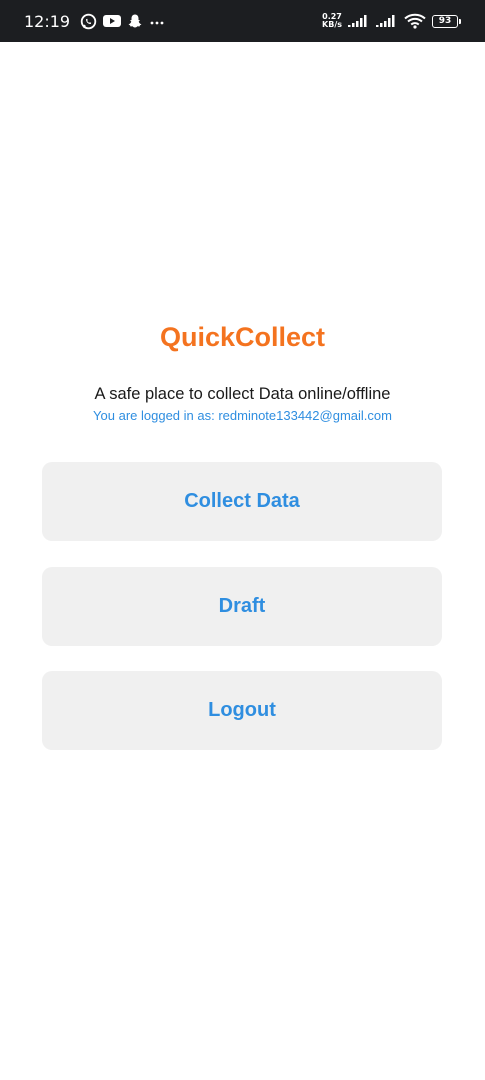 The image size is (485, 1080). I want to click on battery-level: 93, so click(445, 21).